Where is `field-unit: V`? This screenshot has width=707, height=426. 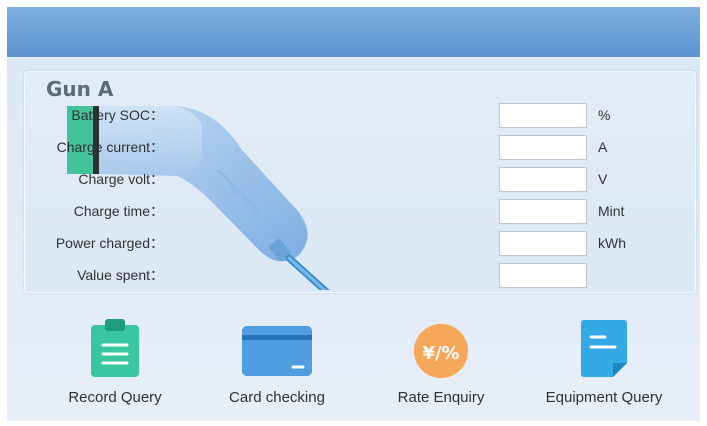 field-unit: V is located at coordinates (603, 179).